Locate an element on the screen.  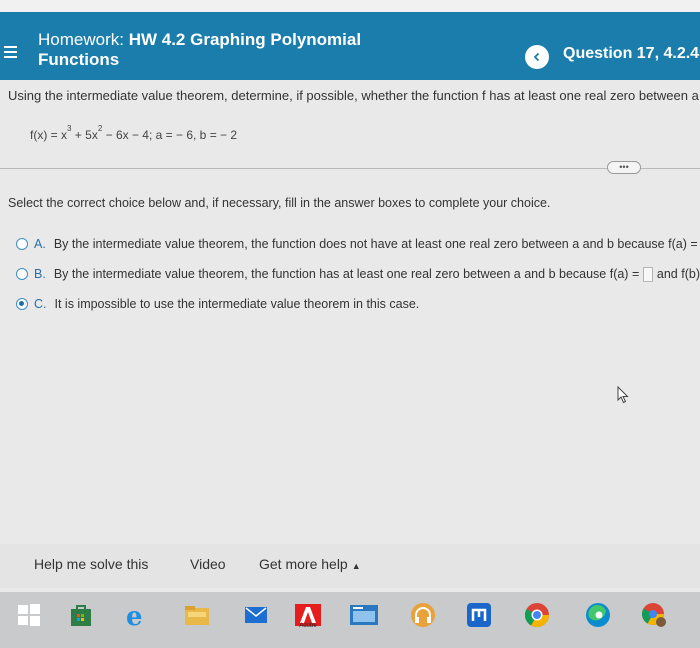
choice-letter: A. is located at coordinates (40, 244).